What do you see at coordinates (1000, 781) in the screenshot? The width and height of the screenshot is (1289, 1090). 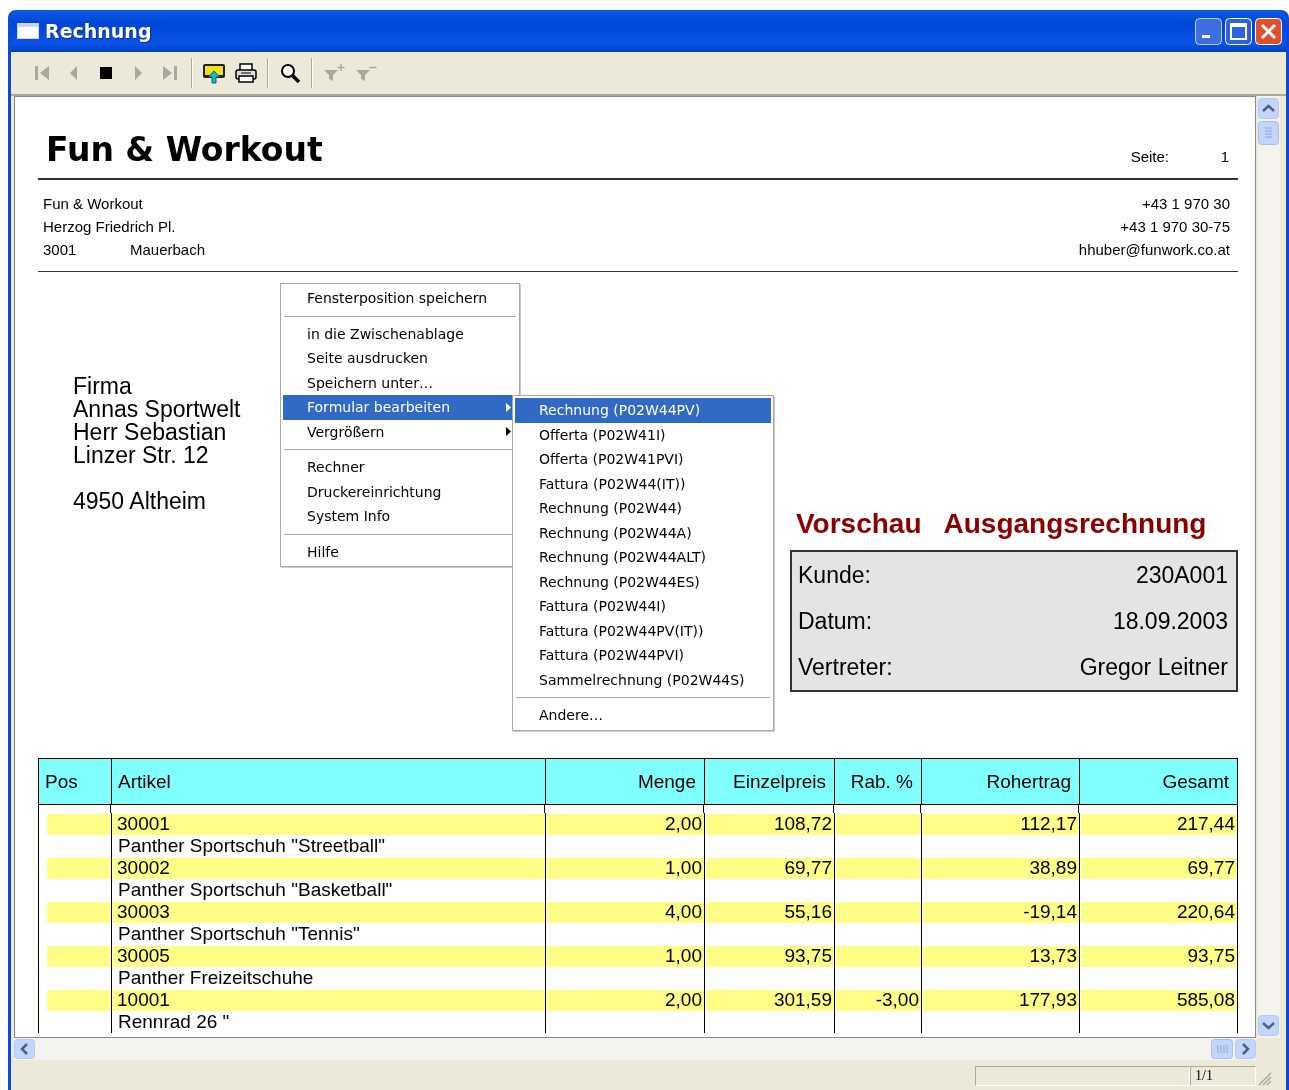 I see `column-header: Rohertrag` at bounding box center [1000, 781].